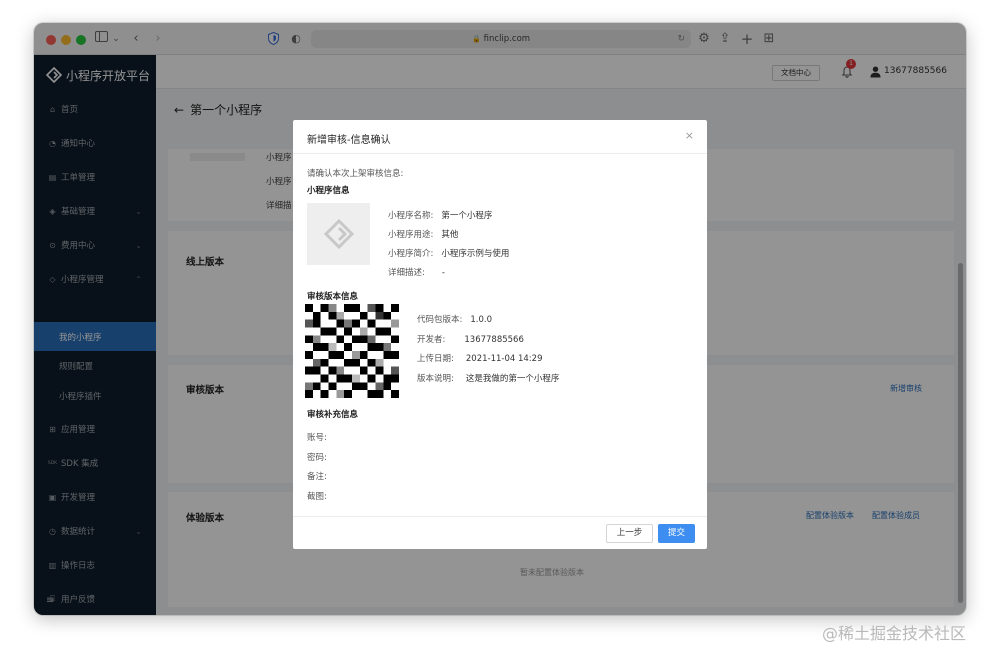 Image resolution: width=1000 pixels, height=660 pixels. Describe the element at coordinates (411, 254) in the screenshot. I see `app-summary-label: 小程序简介:` at that location.